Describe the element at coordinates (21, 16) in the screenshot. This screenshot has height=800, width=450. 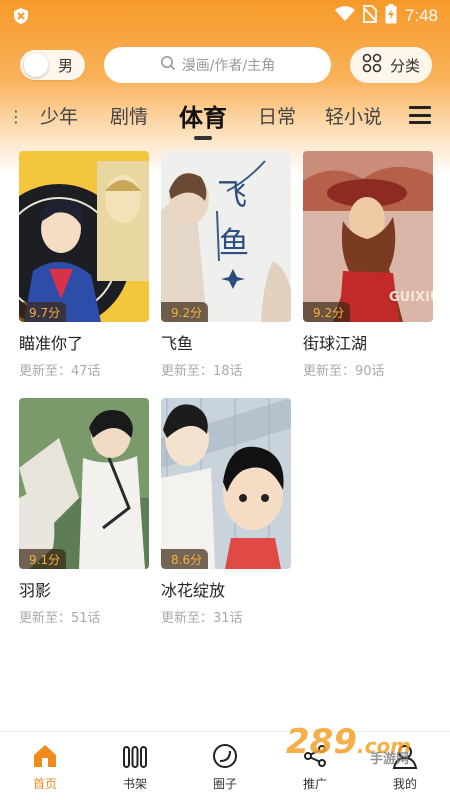
I see `app-badge-icon` at that location.